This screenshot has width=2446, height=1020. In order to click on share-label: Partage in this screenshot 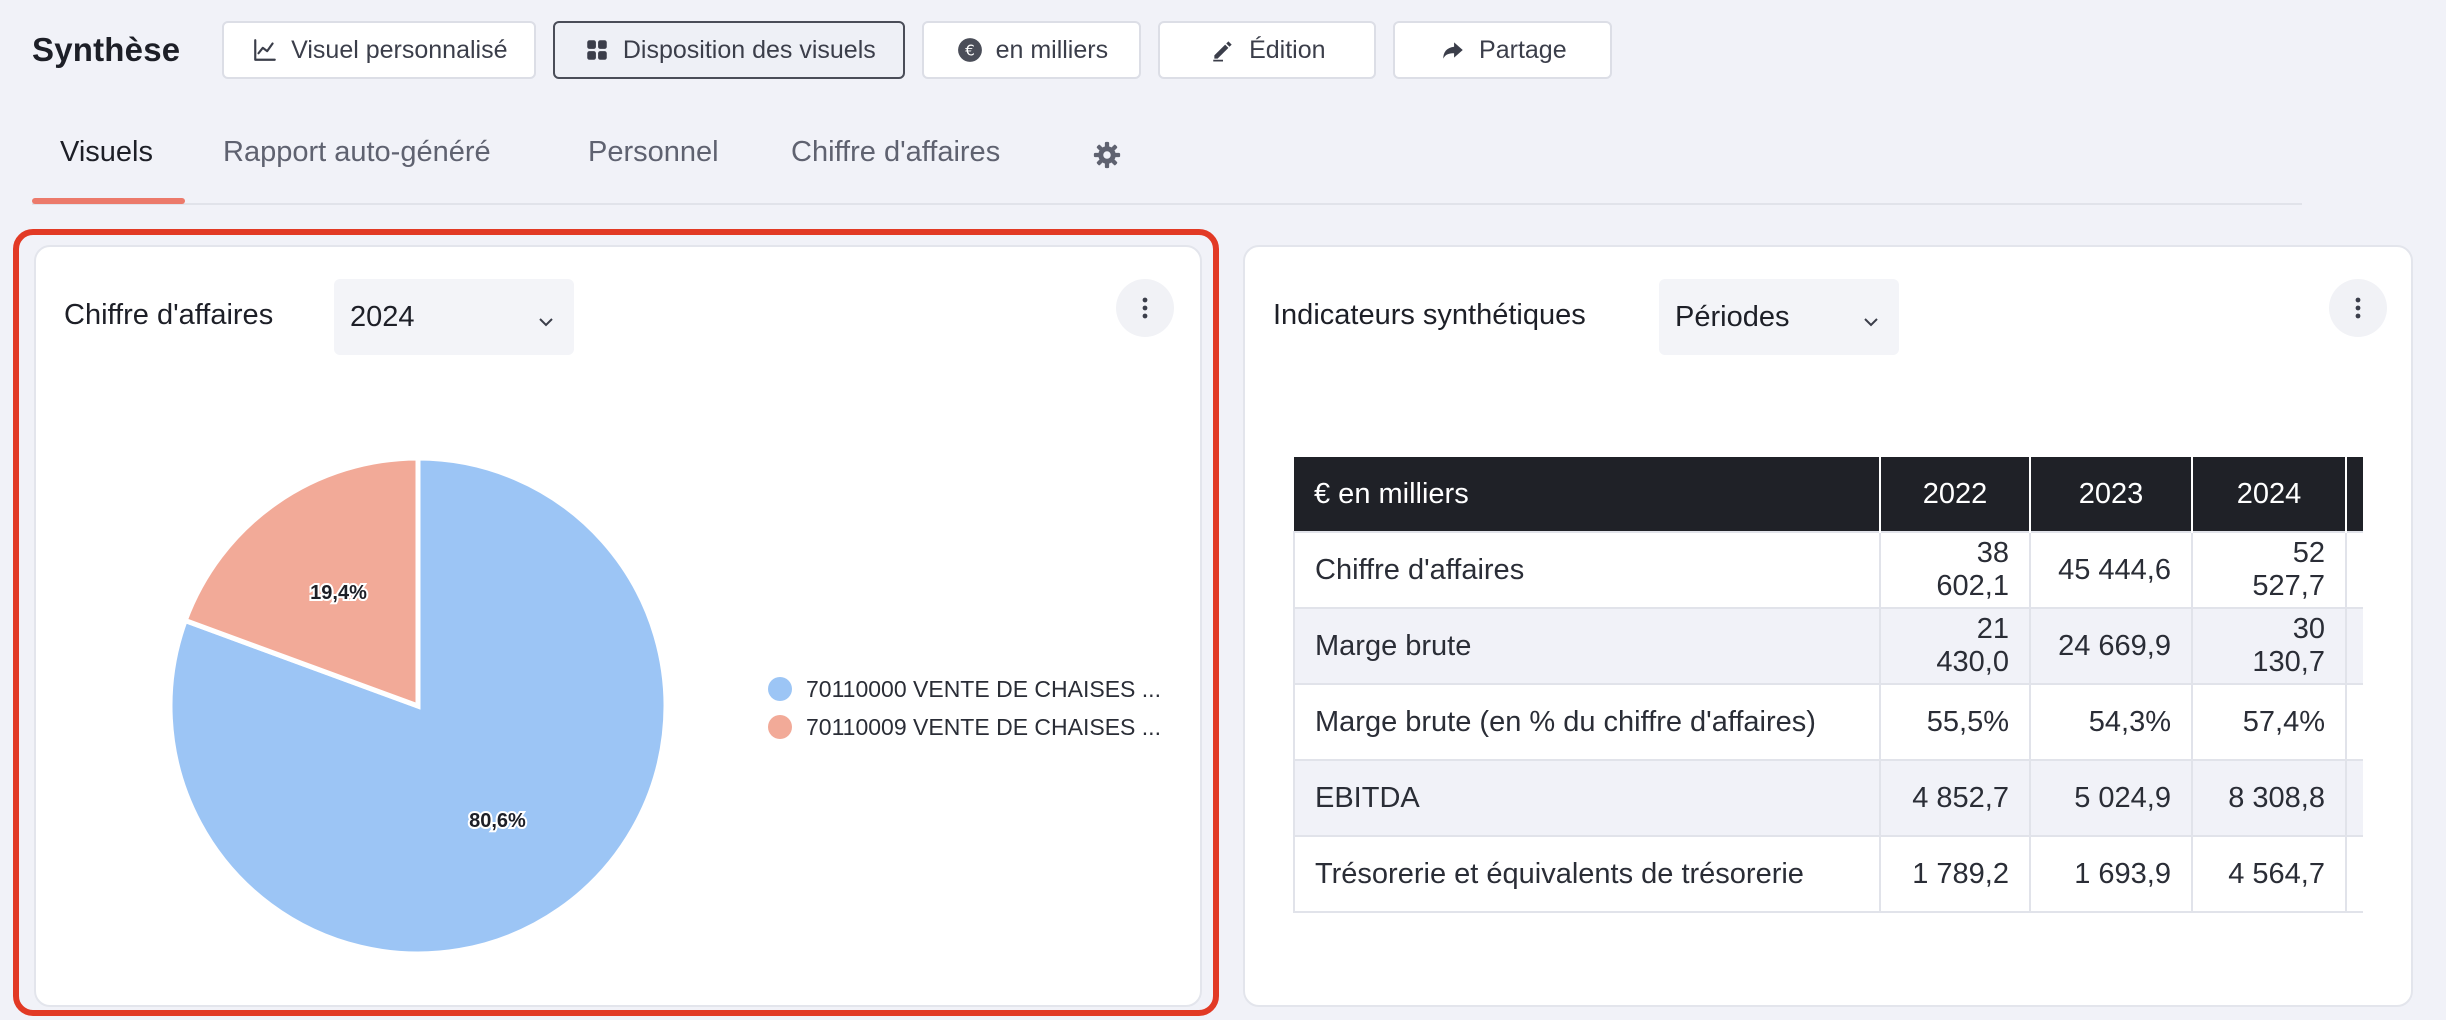, I will do `click(1523, 49)`.